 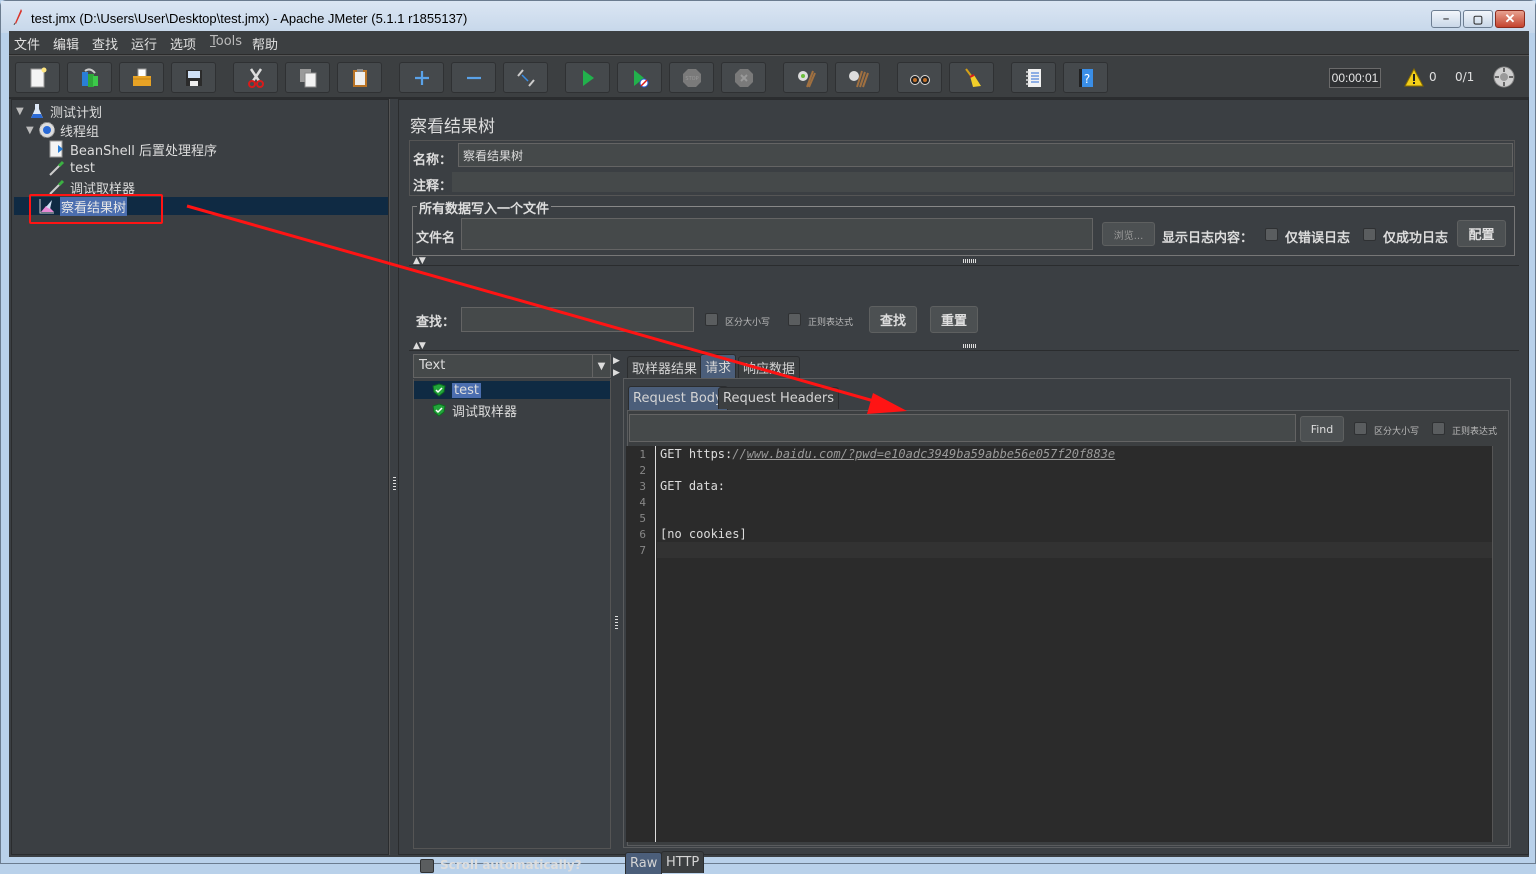 What do you see at coordinates (718, 366) in the screenshot?
I see `tab-request: 请求` at bounding box center [718, 366].